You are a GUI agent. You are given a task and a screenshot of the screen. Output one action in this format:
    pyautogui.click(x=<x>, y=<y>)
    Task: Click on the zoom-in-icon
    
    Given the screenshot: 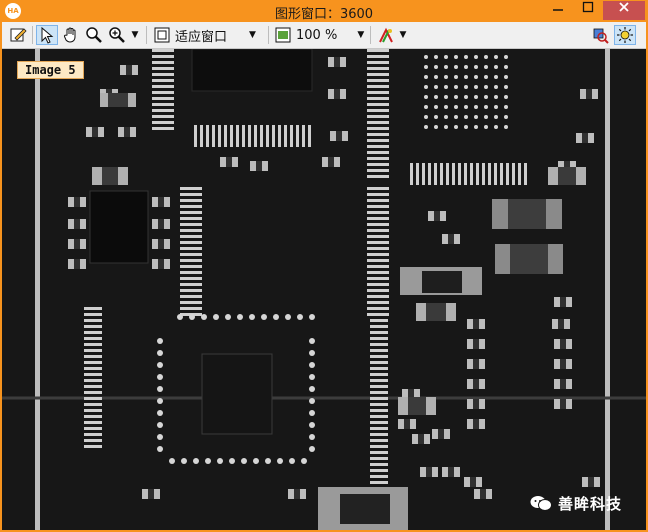 What is the action you would take?
    pyautogui.click(x=117, y=35)
    